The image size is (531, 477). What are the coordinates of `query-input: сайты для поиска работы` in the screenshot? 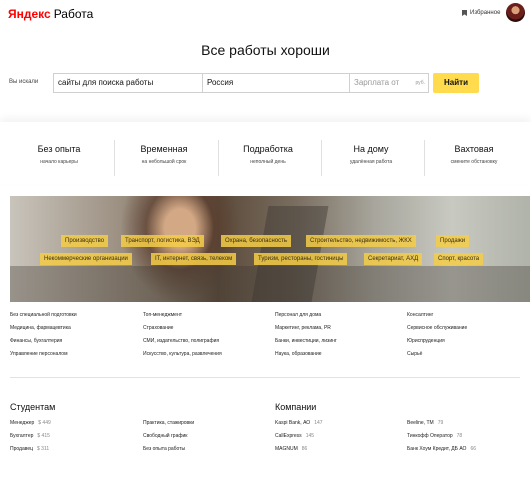 It's located at (128, 83).